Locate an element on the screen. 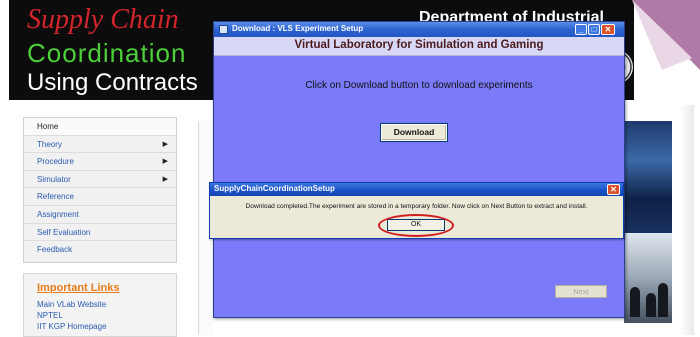 Image resolution: width=700 pixels, height=337 pixels. sidebar-item-label: Reference is located at coordinates (55, 197).